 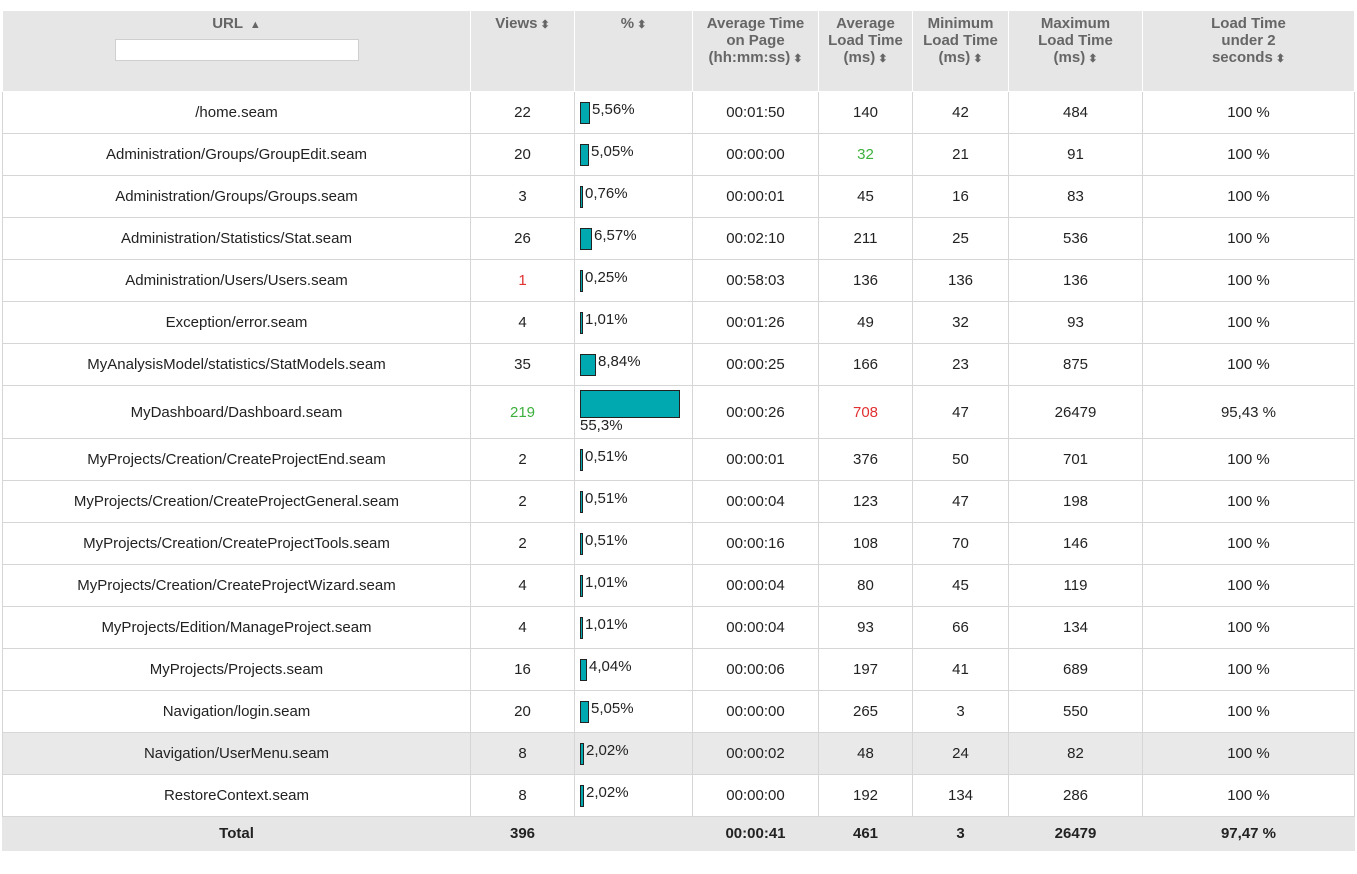 What do you see at coordinates (960, 585) in the screenshot?
I see `cell-min-load: 45` at bounding box center [960, 585].